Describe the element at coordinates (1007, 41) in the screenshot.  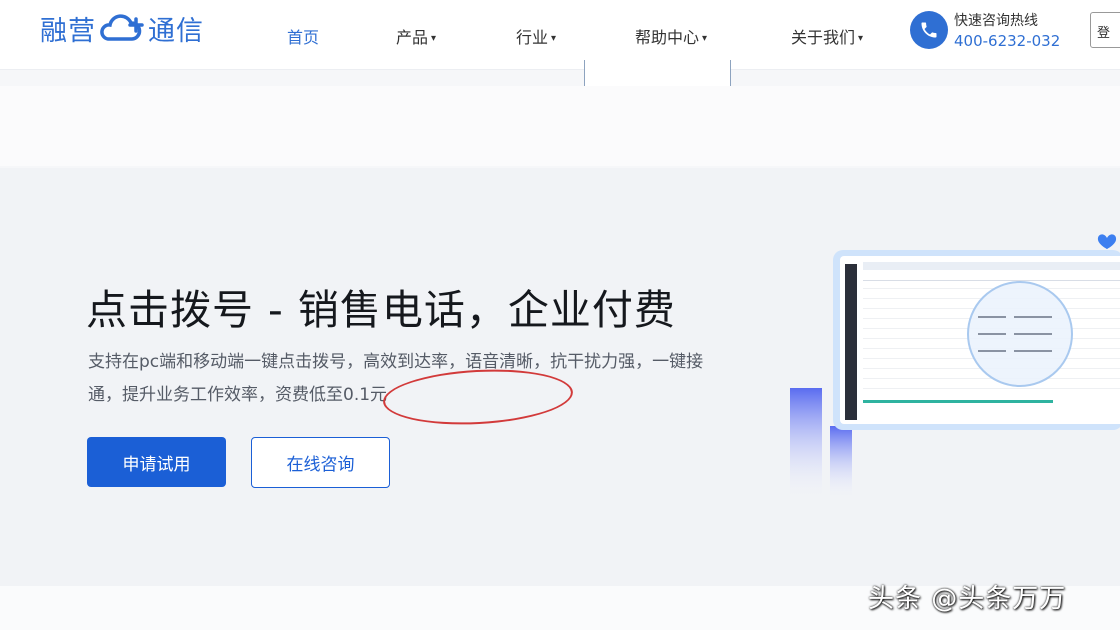
I see `hotline-number: 400-6232-032` at that location.